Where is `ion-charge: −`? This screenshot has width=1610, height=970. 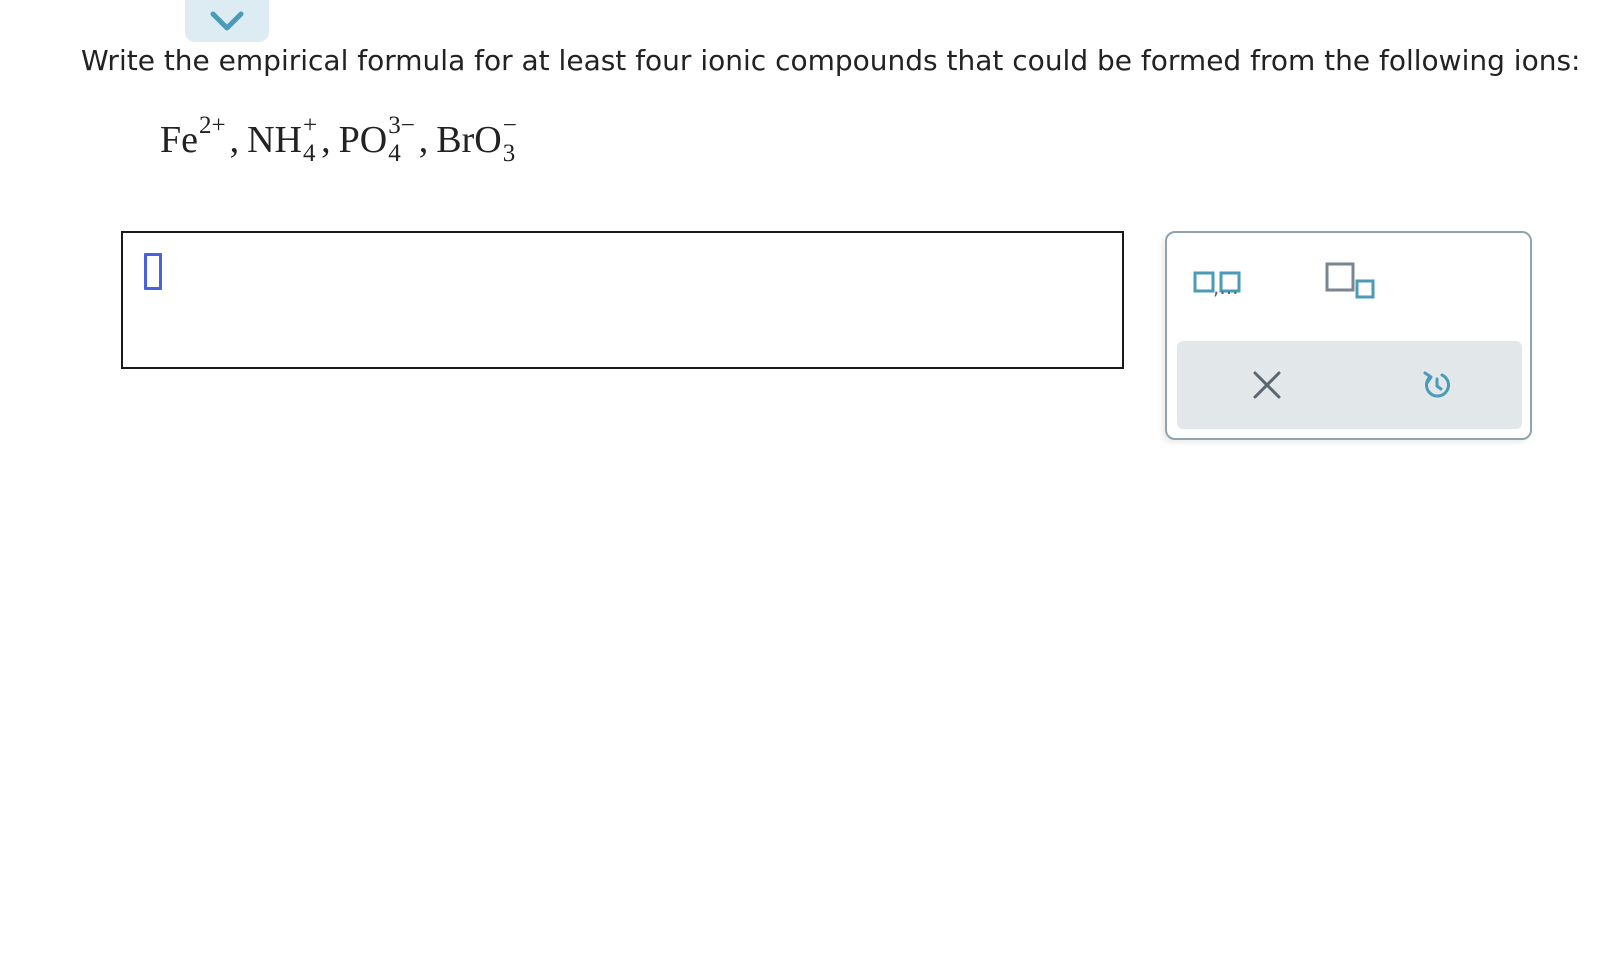
ion-charge: − is located at coordinates (509, 126).